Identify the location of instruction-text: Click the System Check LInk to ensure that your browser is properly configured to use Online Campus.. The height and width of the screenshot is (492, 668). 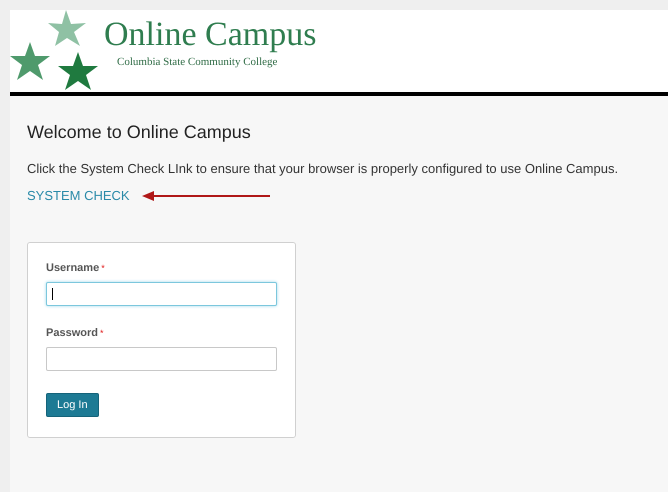
(323, 169).